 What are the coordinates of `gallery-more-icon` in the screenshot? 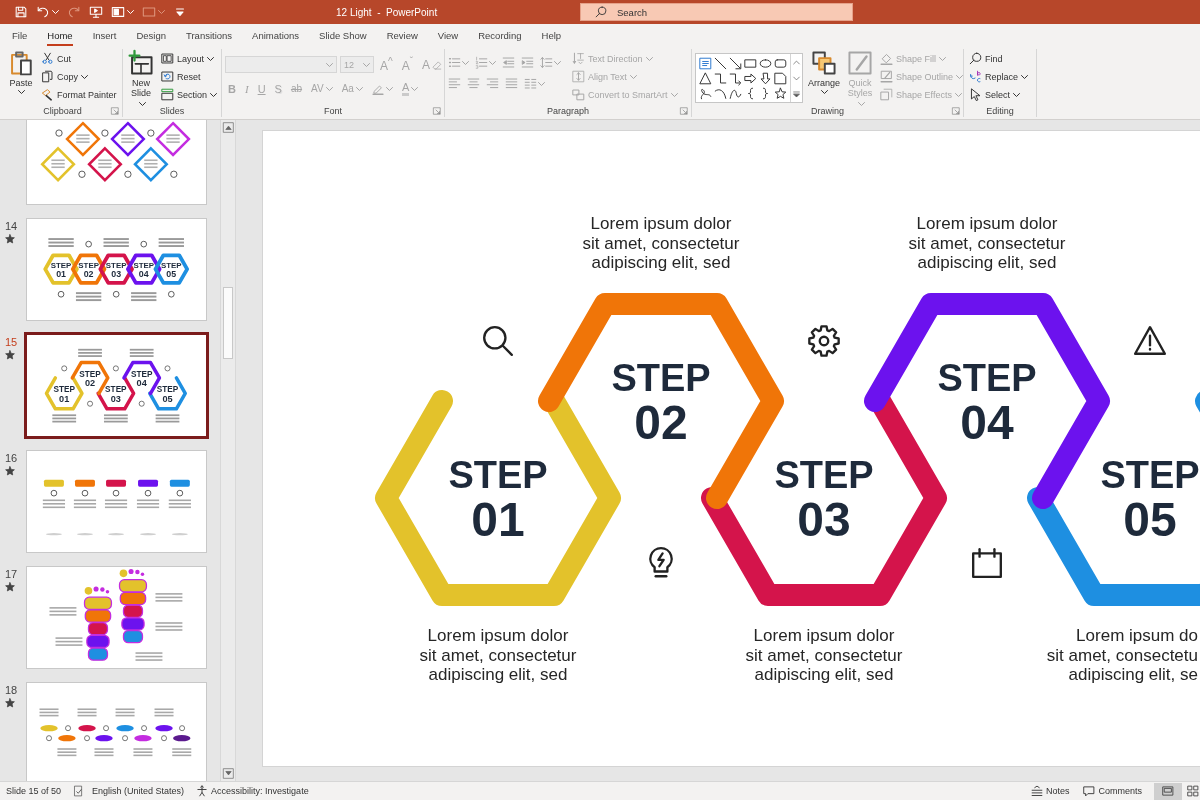 It's located at (796, 94).